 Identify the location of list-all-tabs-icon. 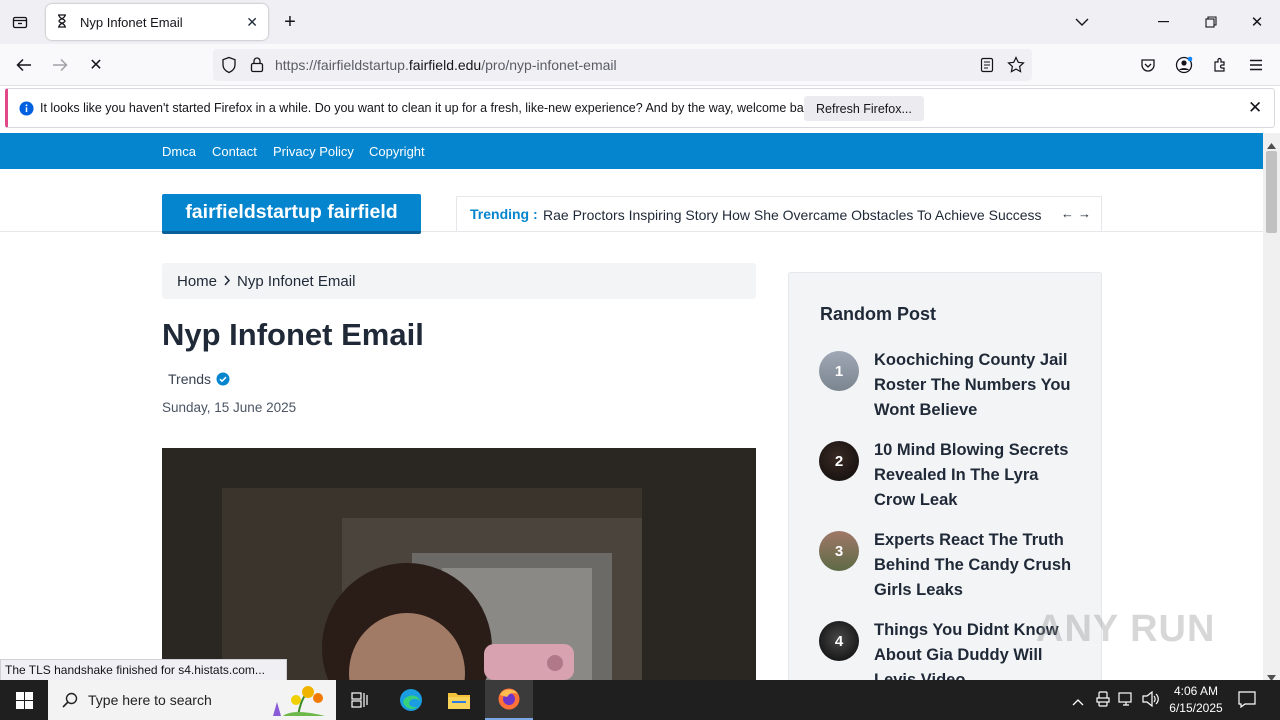
(1082, 22).